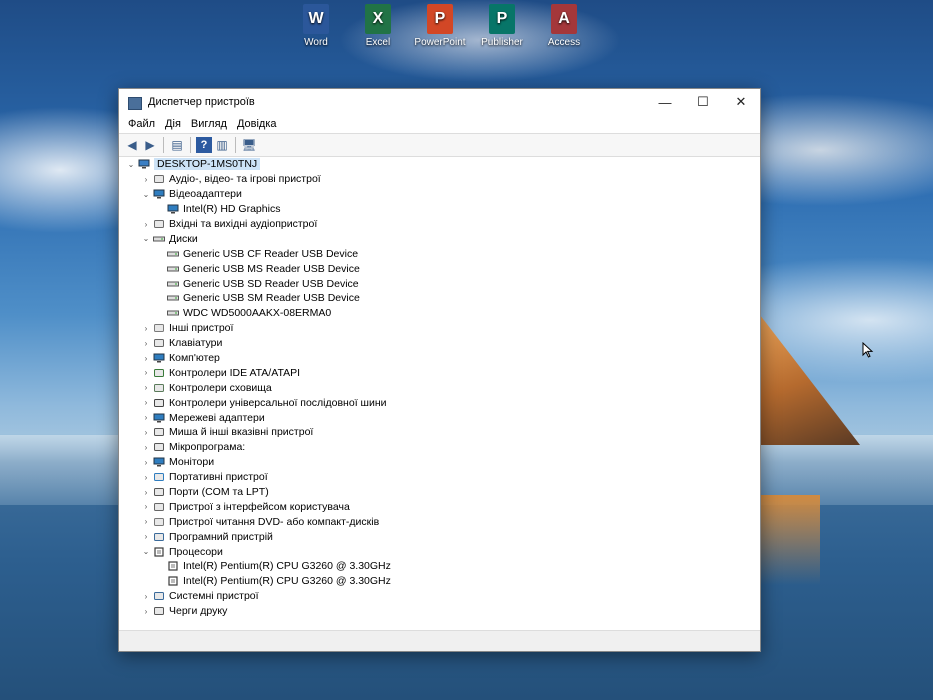 The height and width of the screenshot is (700, 933). I want to click on tree-category: › Монітори, so click(439, 462).